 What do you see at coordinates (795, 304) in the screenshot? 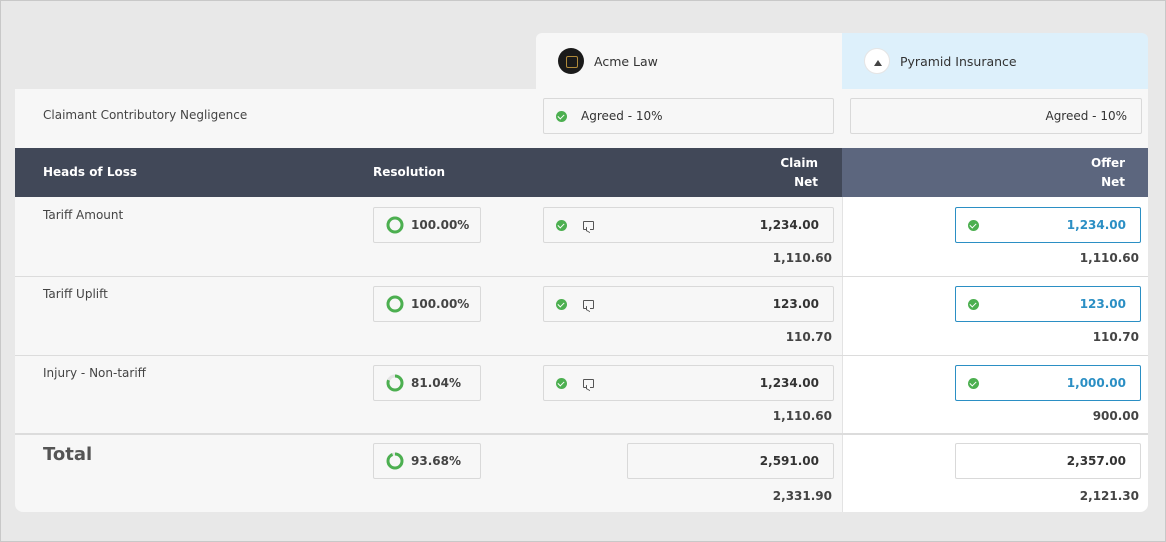
I see `claim-amount-value: 123.00` at bounding box center [795, 304].